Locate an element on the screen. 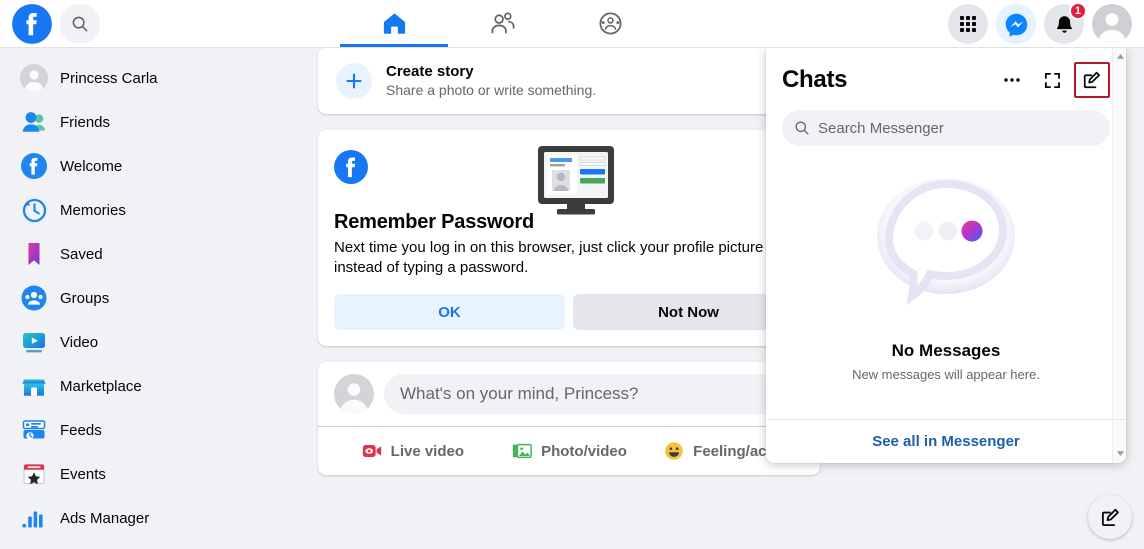 This screenshot has width=1144, height=549. remember-password-buttons: OK Not Now is located at coordinates (569, 312).